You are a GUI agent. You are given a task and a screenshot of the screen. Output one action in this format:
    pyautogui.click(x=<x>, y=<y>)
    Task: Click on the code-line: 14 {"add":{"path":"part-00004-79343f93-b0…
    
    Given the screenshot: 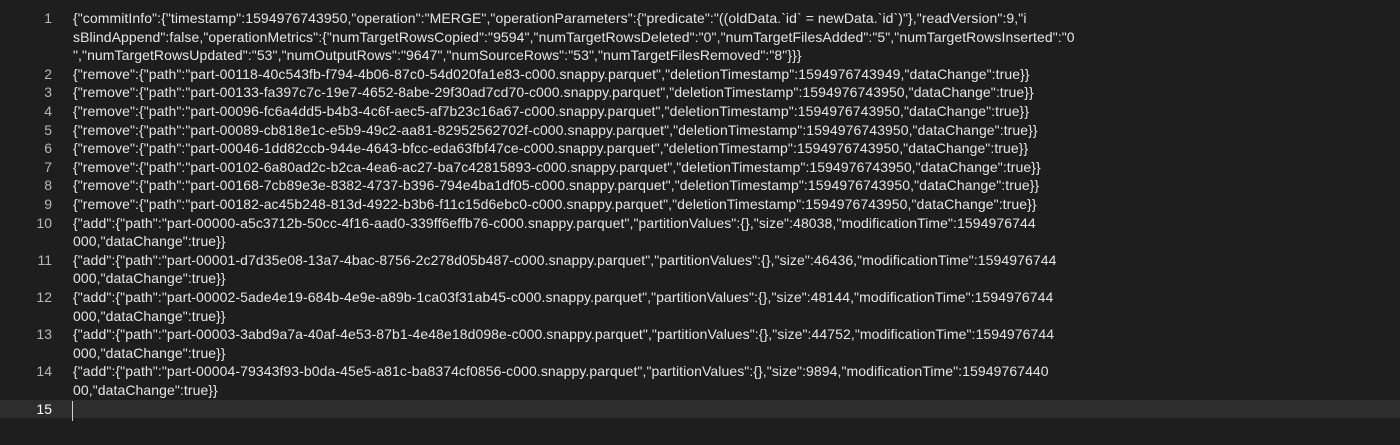 What is the action you would take?
    pyautogui.click(x=700, y=380)
    